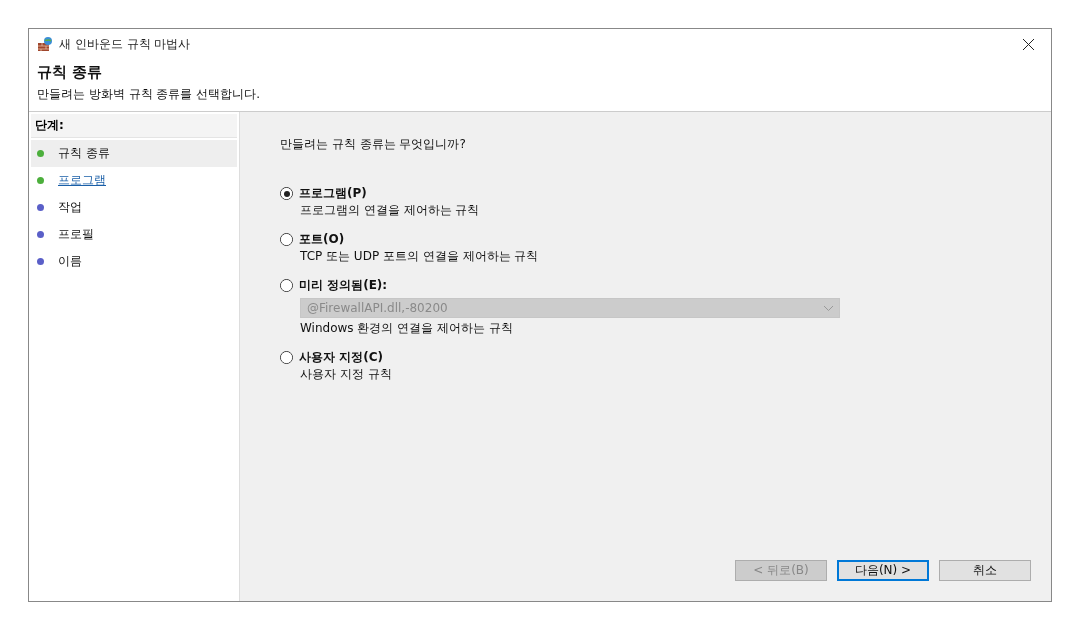 This screenshot has width=1080, height=630. I want to click on option-description: 사용자 지정 규칙, so click(346, 374).